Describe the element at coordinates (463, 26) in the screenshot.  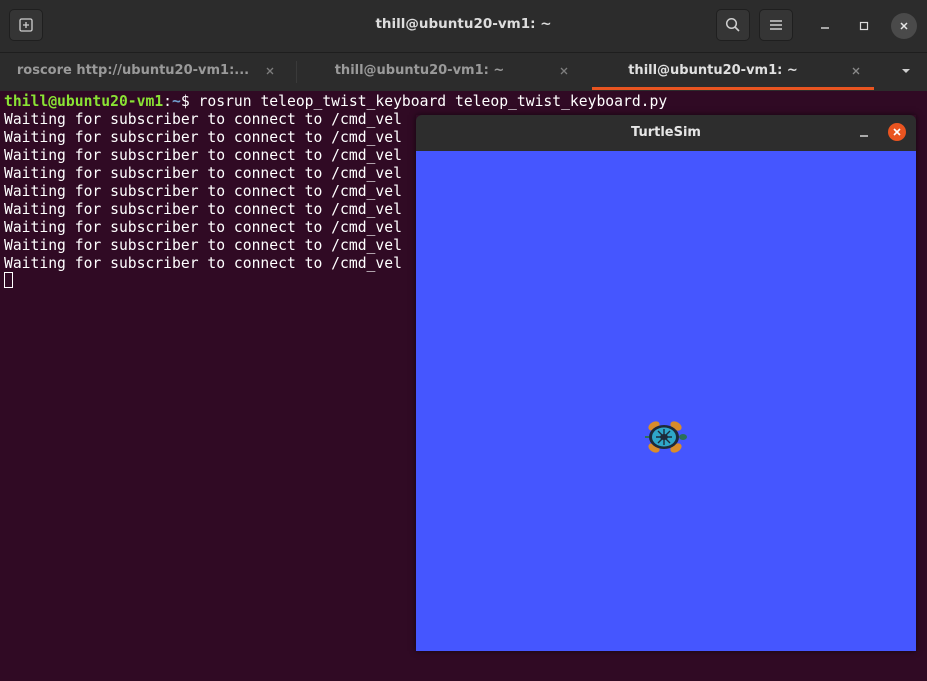
I see `terminal-headerbar: thill@ubuntu20-vm1: ~` at that location.